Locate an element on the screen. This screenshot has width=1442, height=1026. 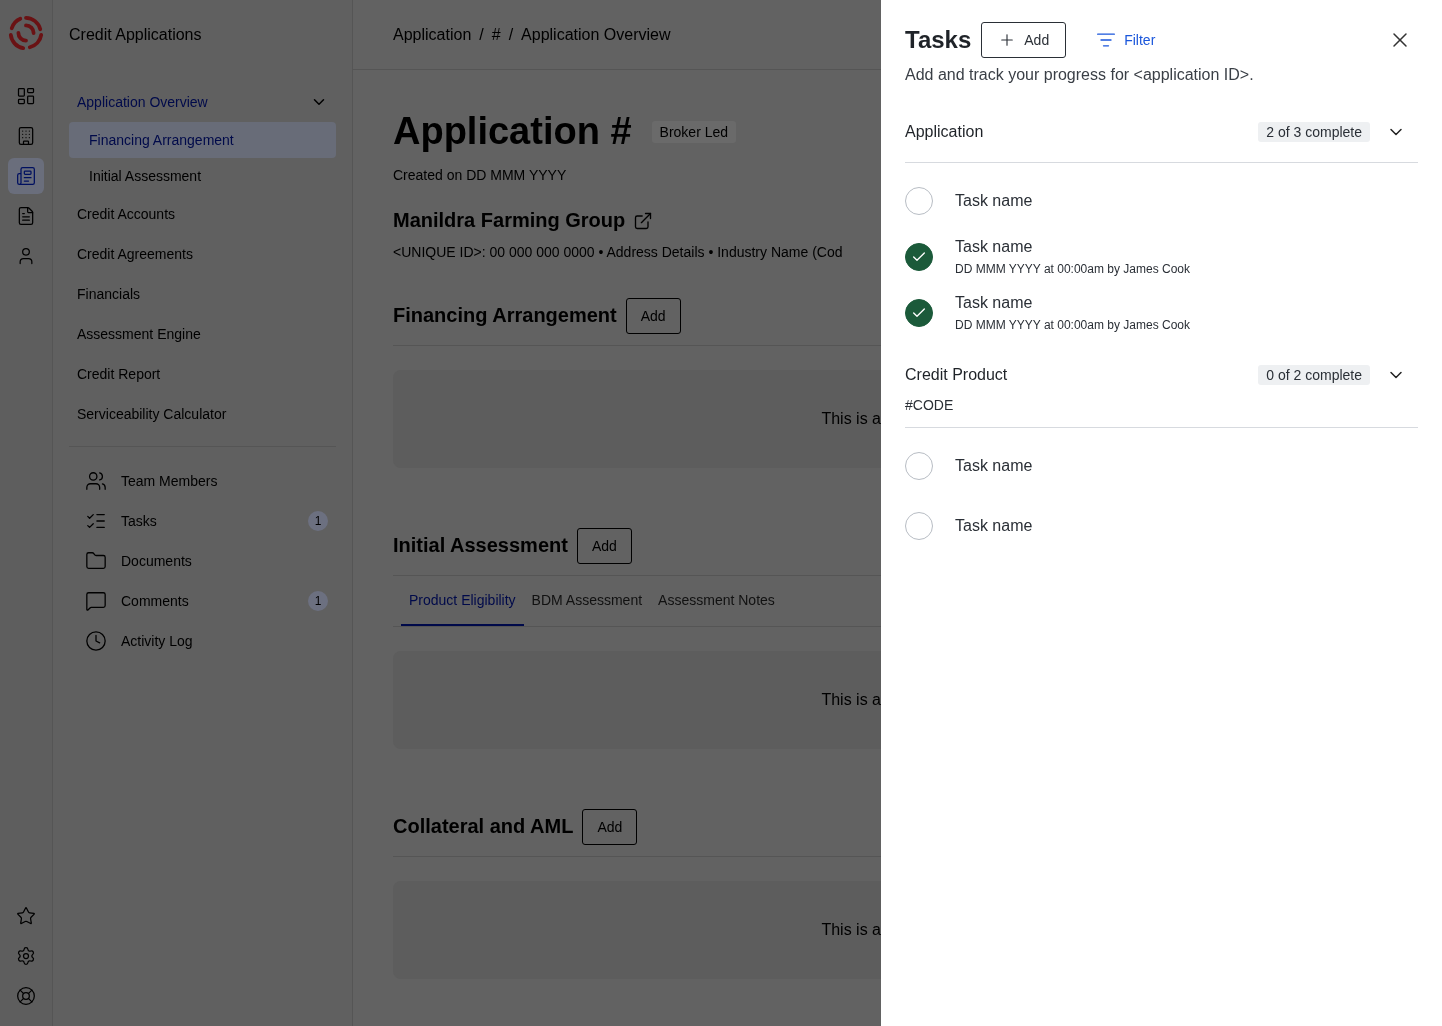
breadcrumb-link: # is located at coordinates (496, 34).